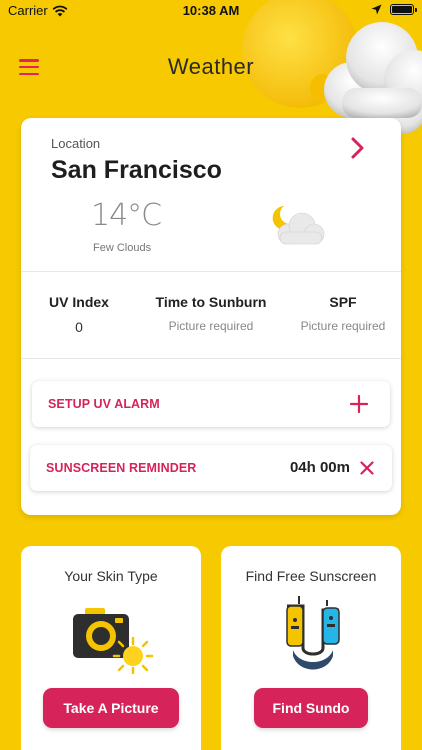 The width and height of the screenshot is (422, 750). Describe the element at coordinates (113, 641) in the screenshot. I see `camera-sun-icon` at that location.